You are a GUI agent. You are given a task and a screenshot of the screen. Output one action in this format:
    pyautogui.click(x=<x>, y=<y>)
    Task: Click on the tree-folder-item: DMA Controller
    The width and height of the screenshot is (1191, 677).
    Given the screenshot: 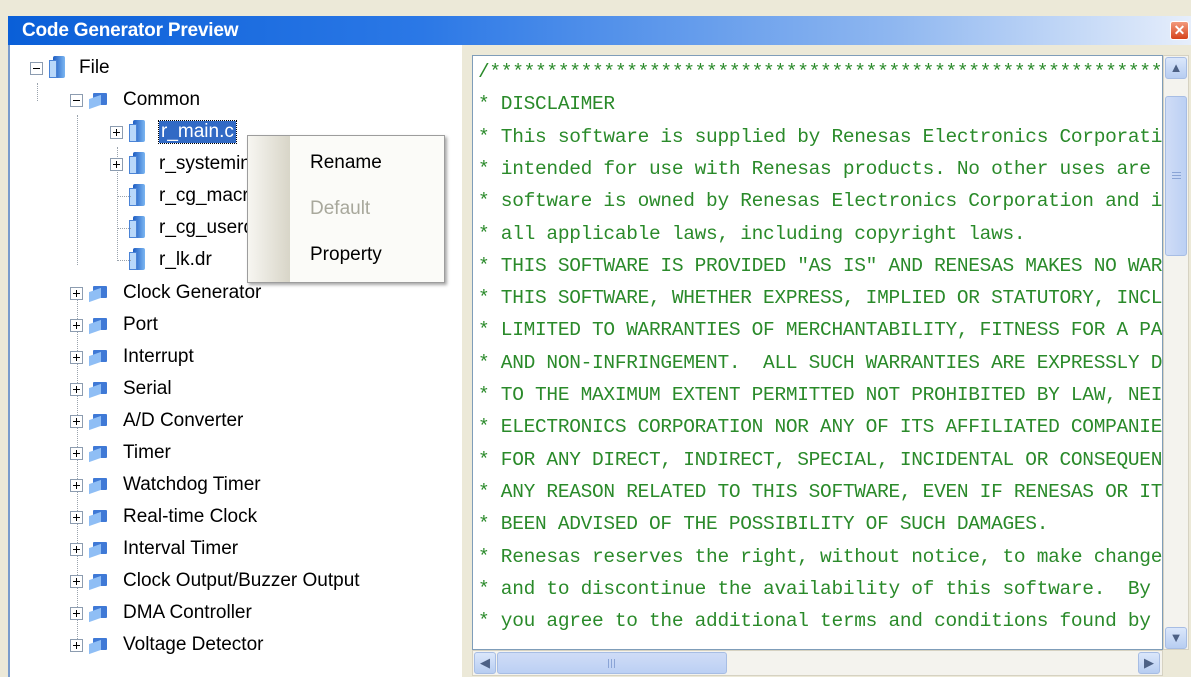 What is the action you would take?
    pyautogui.click(x=161, y=613)
    